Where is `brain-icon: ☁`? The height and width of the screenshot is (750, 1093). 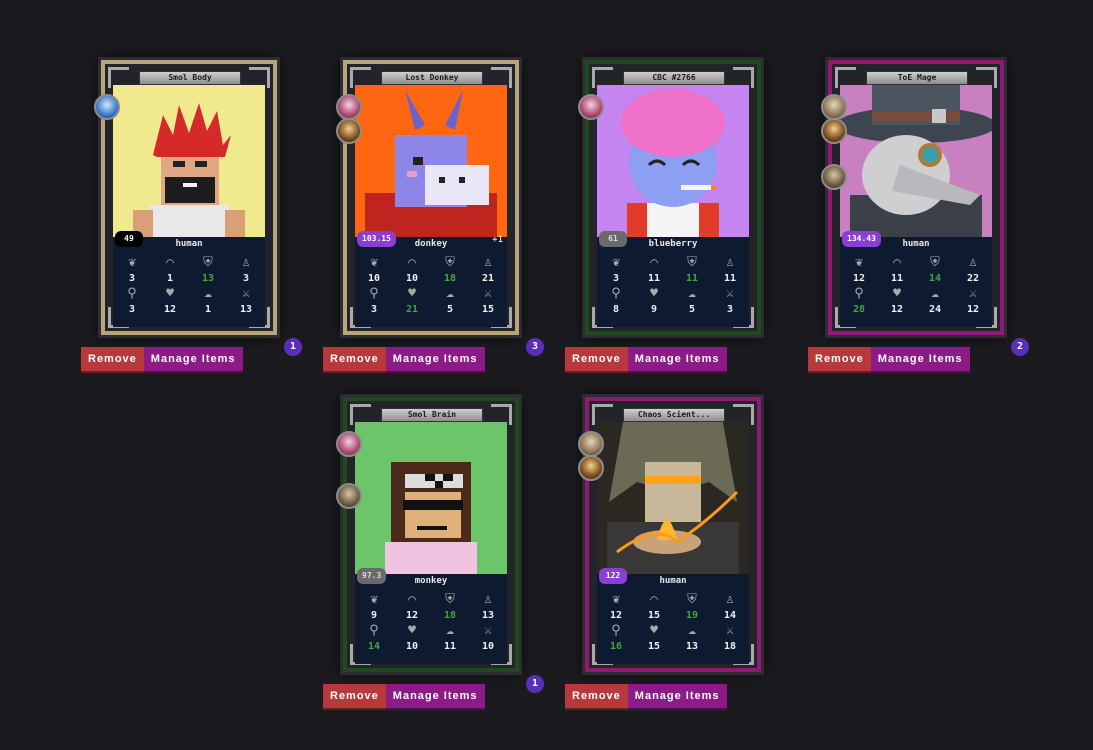 brain-icon: ☁ is located at coordinates (450, 630).